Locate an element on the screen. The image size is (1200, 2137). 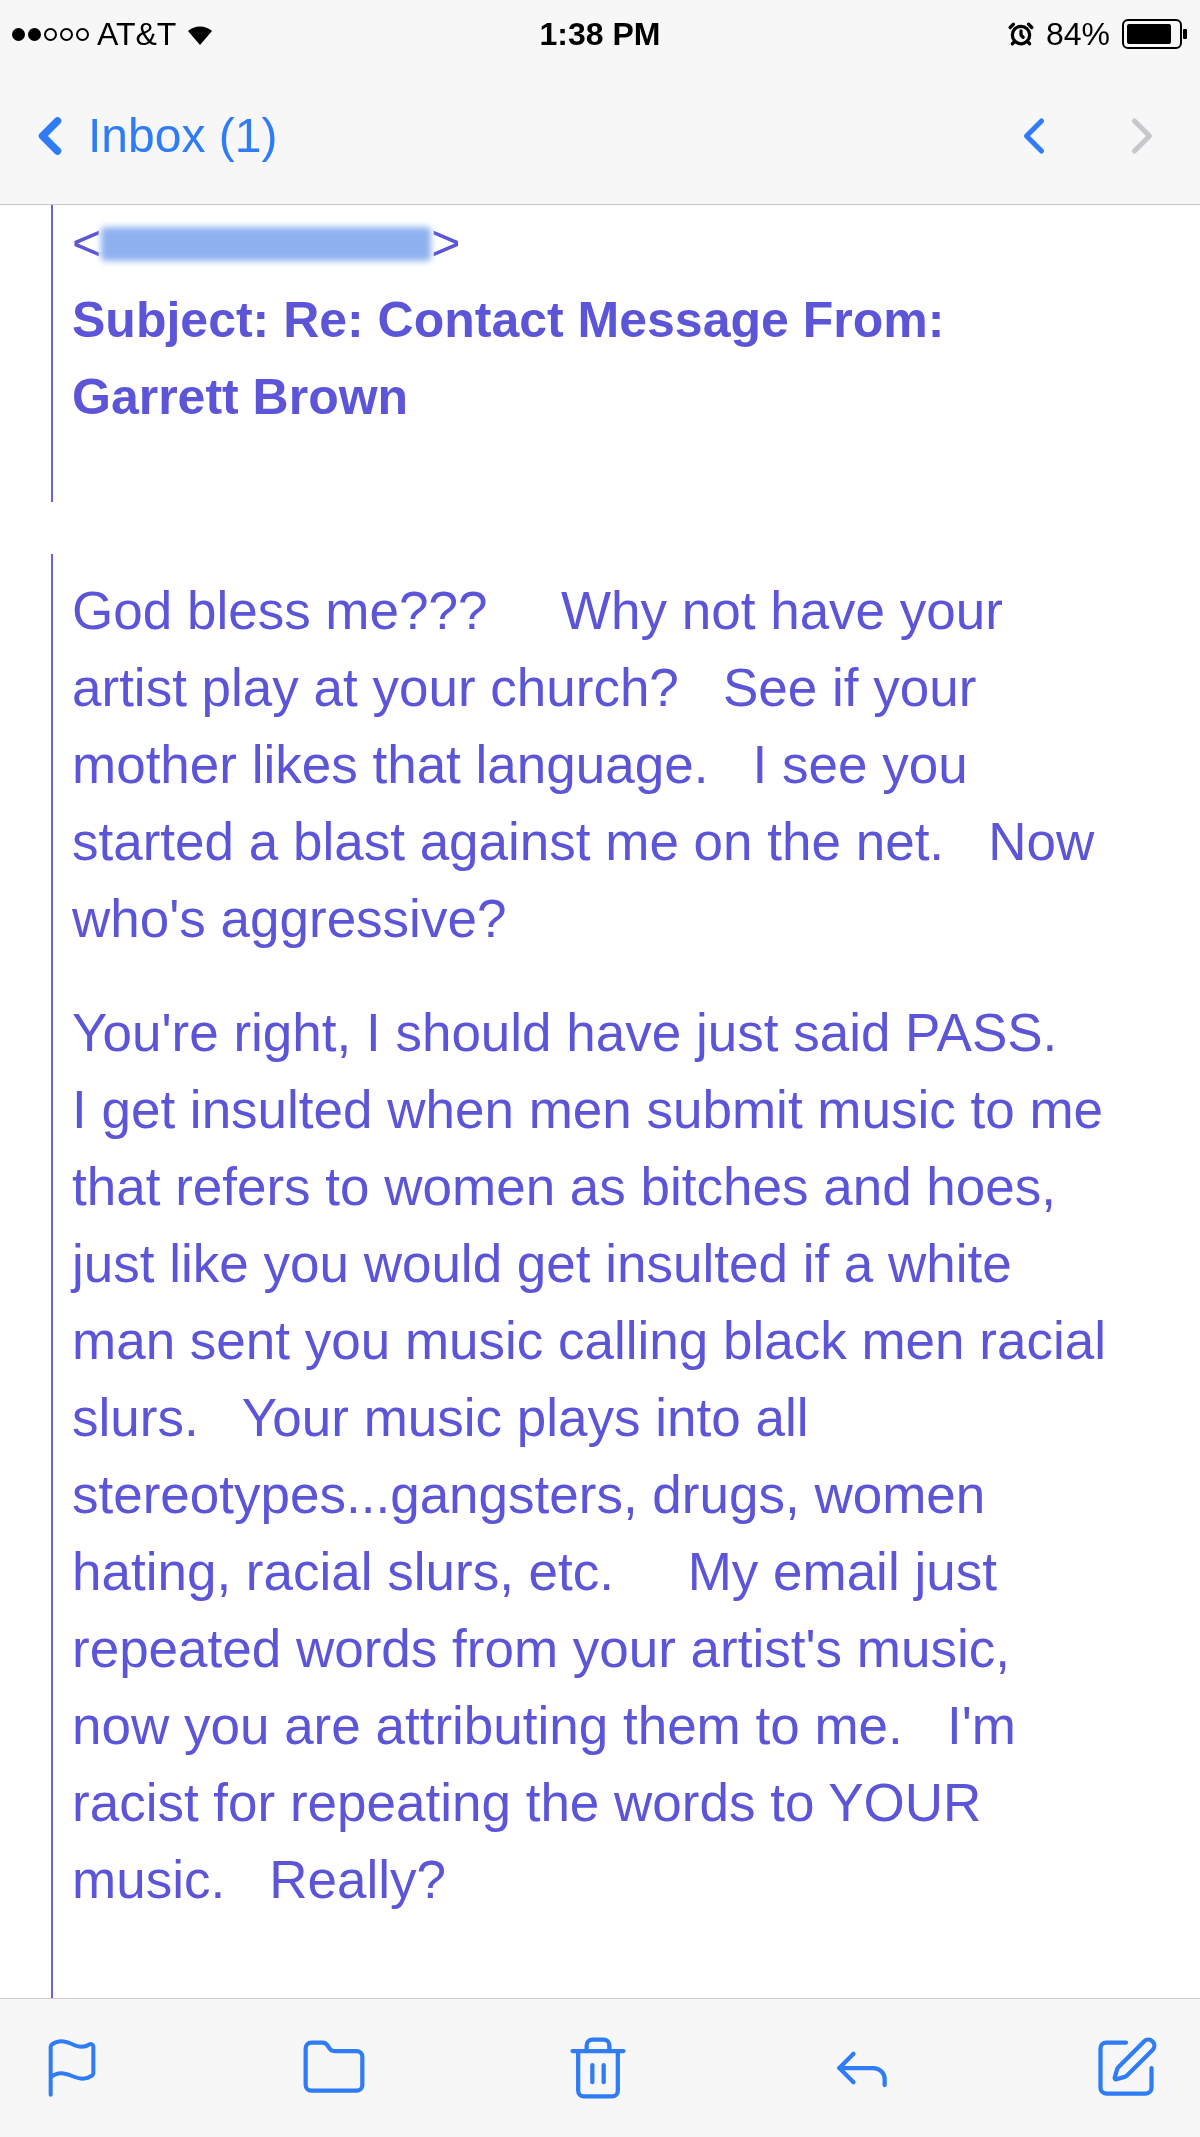
battery-percent: 84% is located at coordinates (1077, 34).